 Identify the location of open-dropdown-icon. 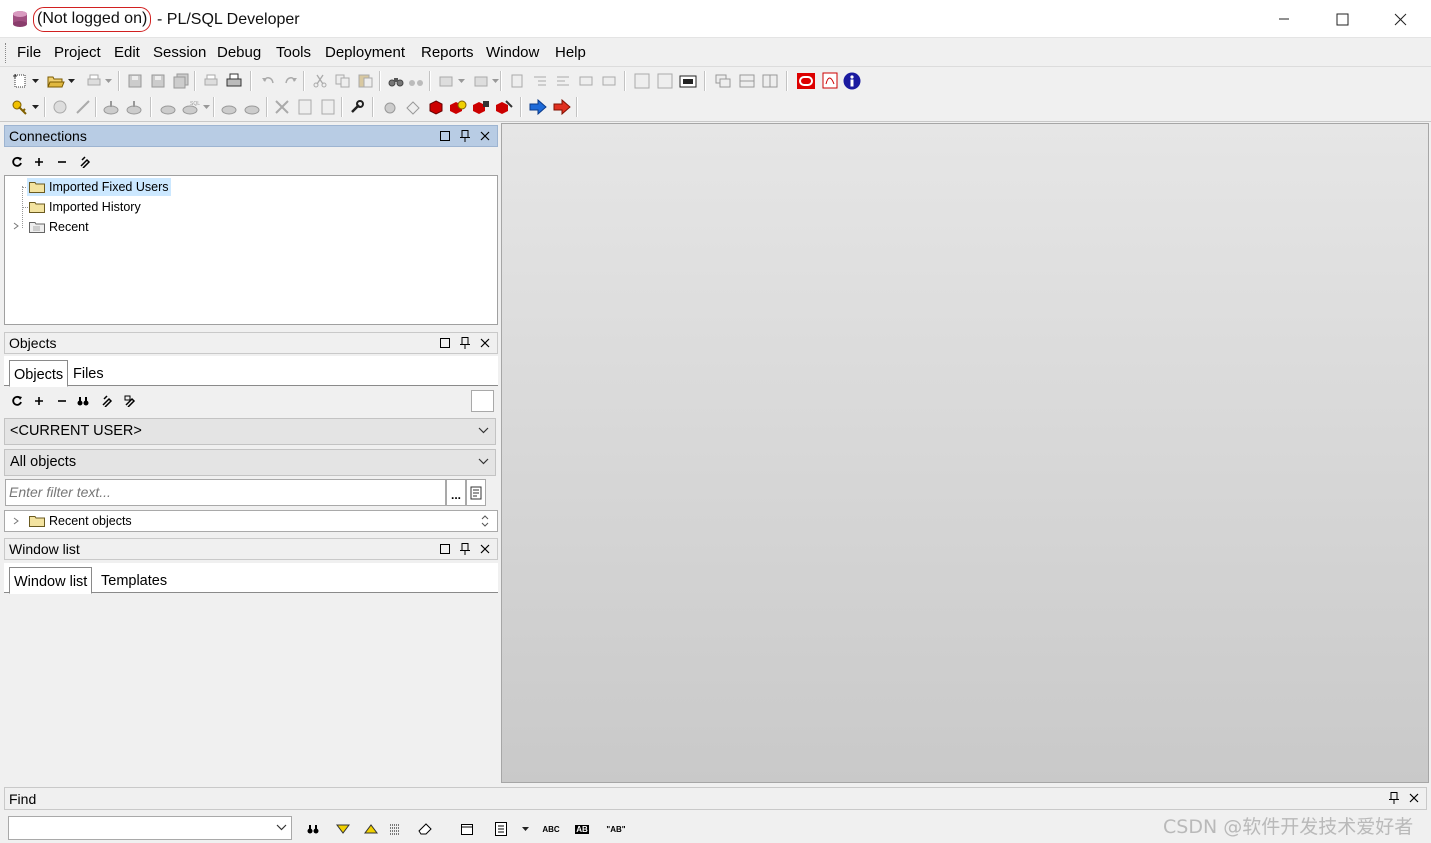
(71, 80).